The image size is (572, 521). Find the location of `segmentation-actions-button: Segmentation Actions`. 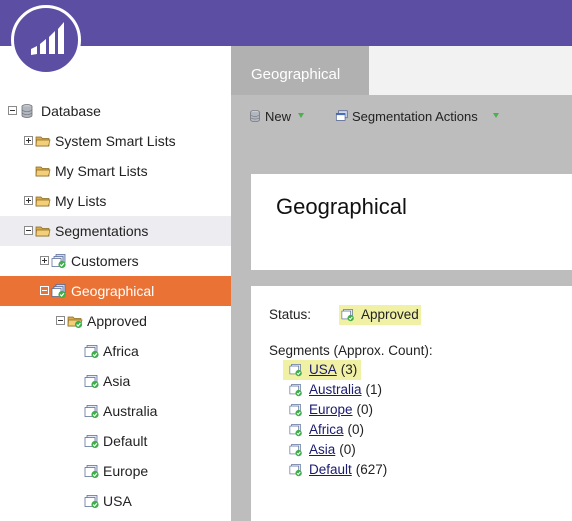

segmentation-actions-button: Segmentation Actions is located at coordinates (419, 117).